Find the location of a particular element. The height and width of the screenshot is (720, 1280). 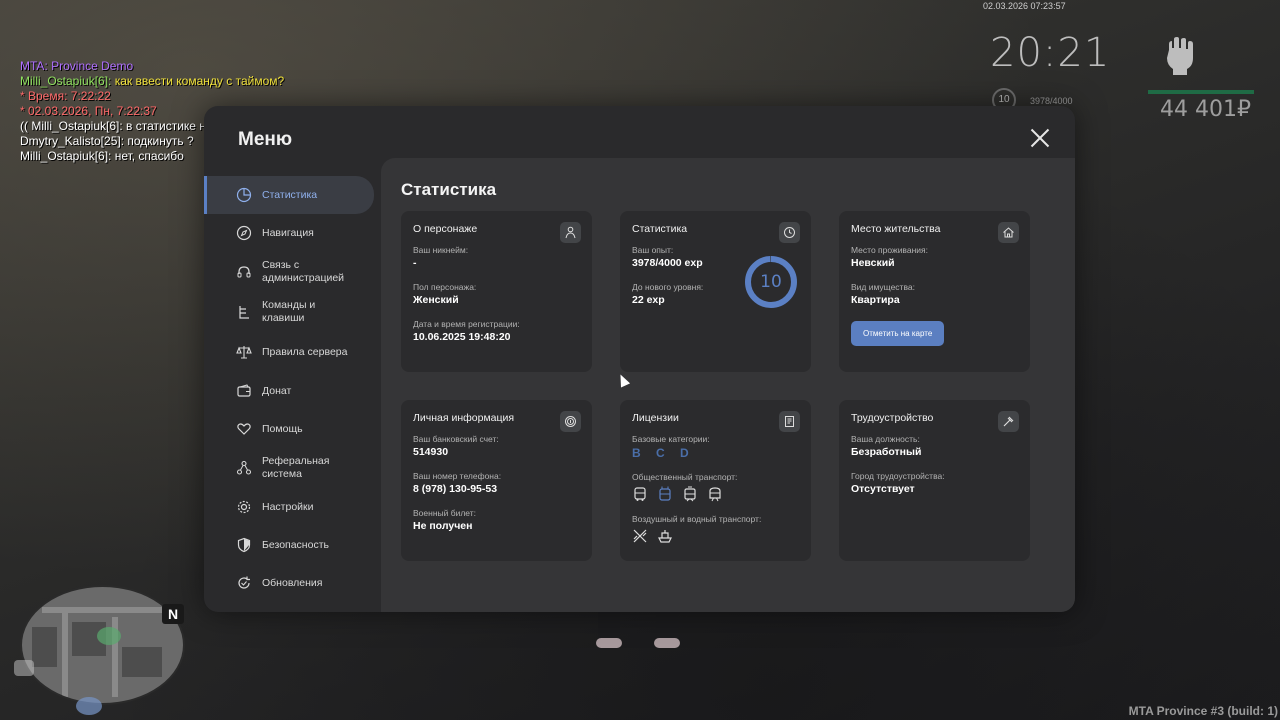

pie-chart-icon is located at coordinates (244, 195).